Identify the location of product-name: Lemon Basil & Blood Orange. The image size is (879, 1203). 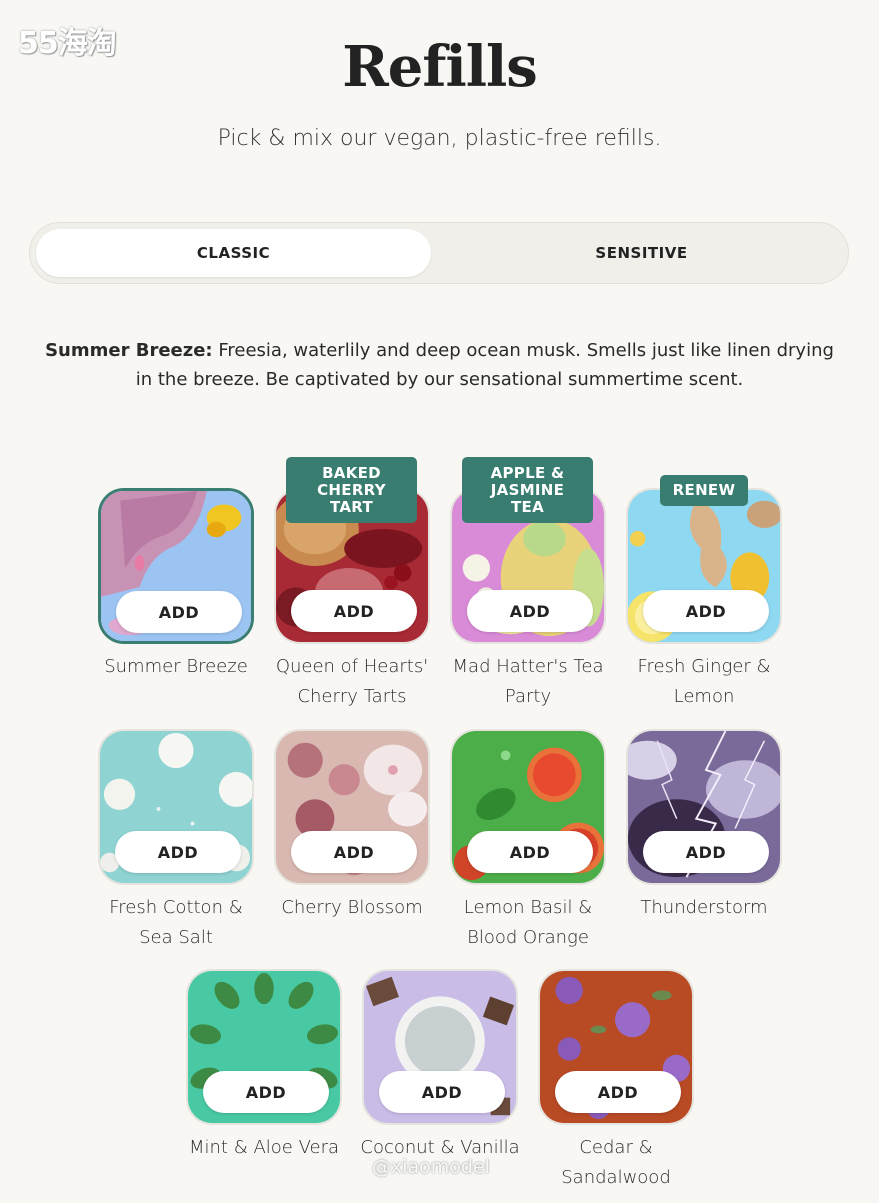
(528, 922).